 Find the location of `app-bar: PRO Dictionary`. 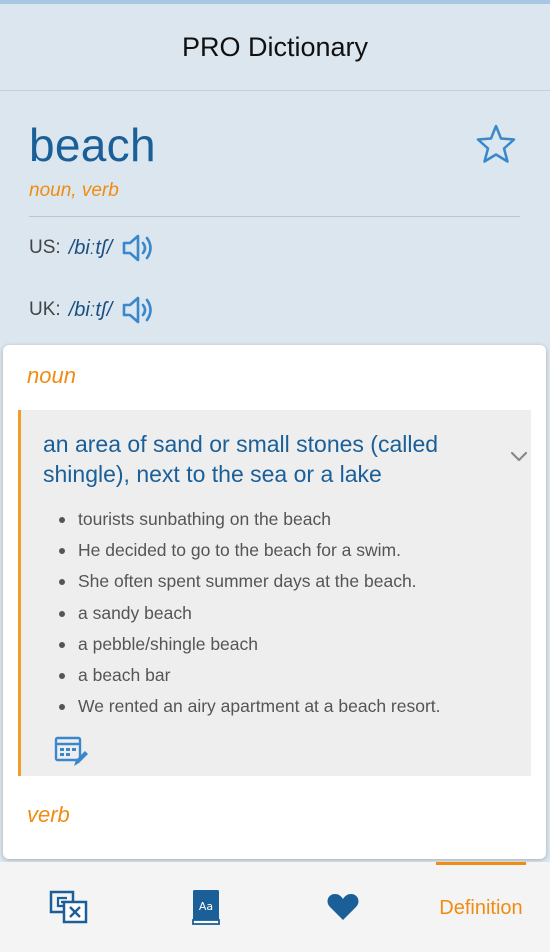

app-bar: PRO Dictionary is located at coordinates (275, 47).